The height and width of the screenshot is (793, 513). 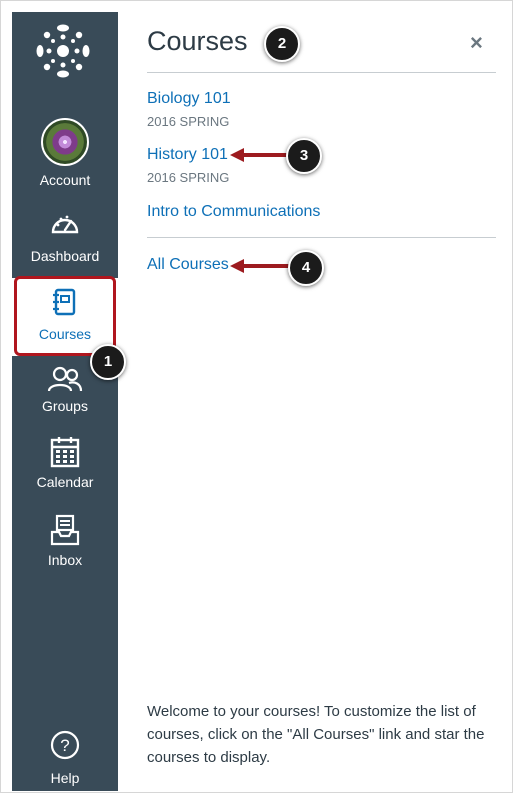 I want to click on help-icon: ?, so click(x=65, y=745).